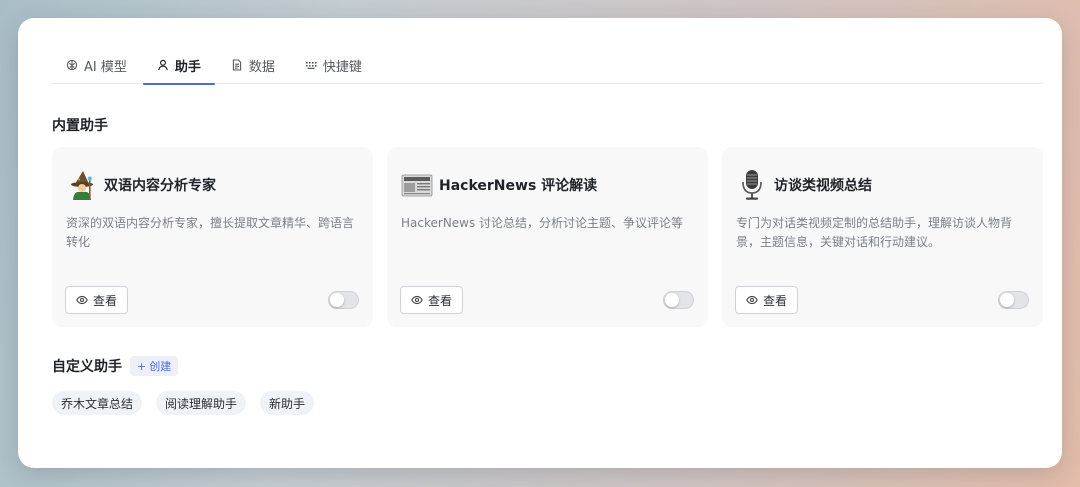 The image size is (1080, 487). Describe the element at coordinates (287, 403) in the screenshot. I see `custom-assistant-chip: 新助手` at that location.